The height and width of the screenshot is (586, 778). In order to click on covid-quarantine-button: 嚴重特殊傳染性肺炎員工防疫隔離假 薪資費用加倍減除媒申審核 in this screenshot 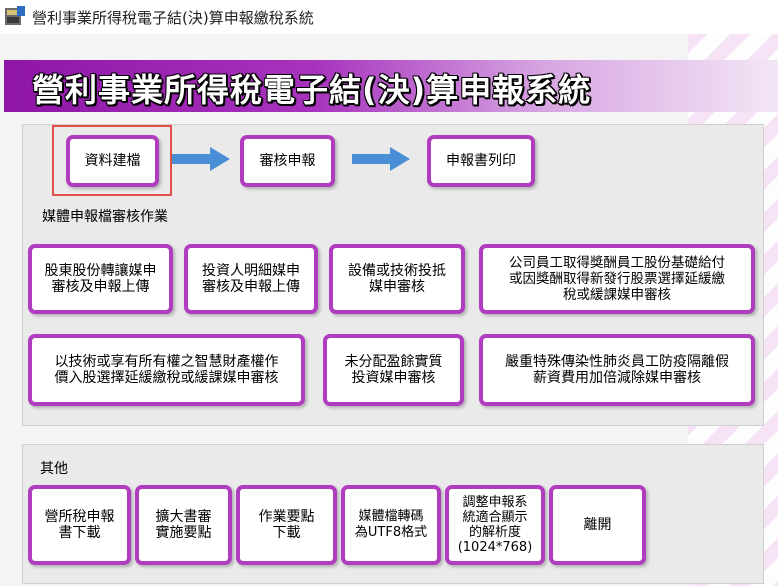, I will do `click(617, 370)`.